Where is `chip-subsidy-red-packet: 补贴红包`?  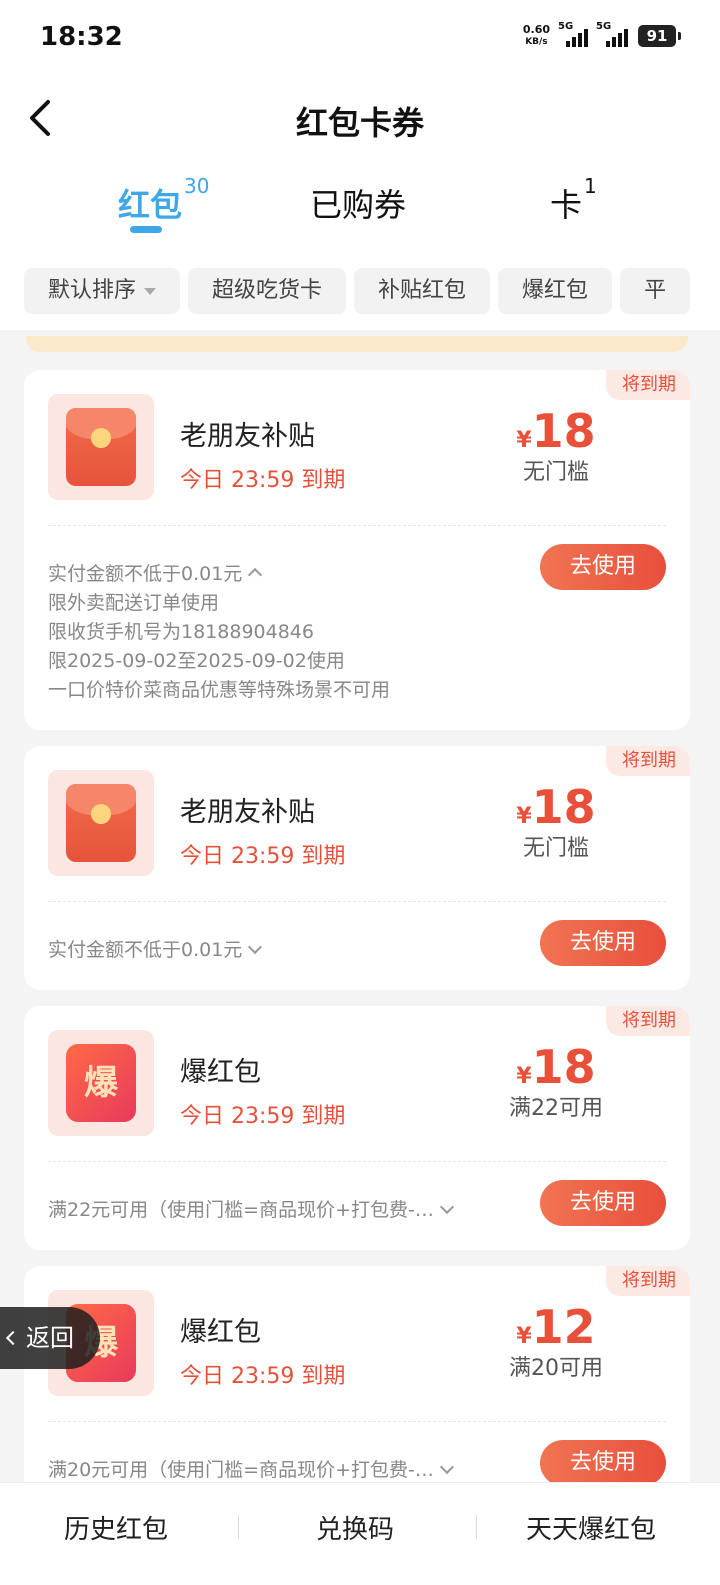 chip-subsidy-red-packet: 补贴红包 is located at coordinates (422, 291).